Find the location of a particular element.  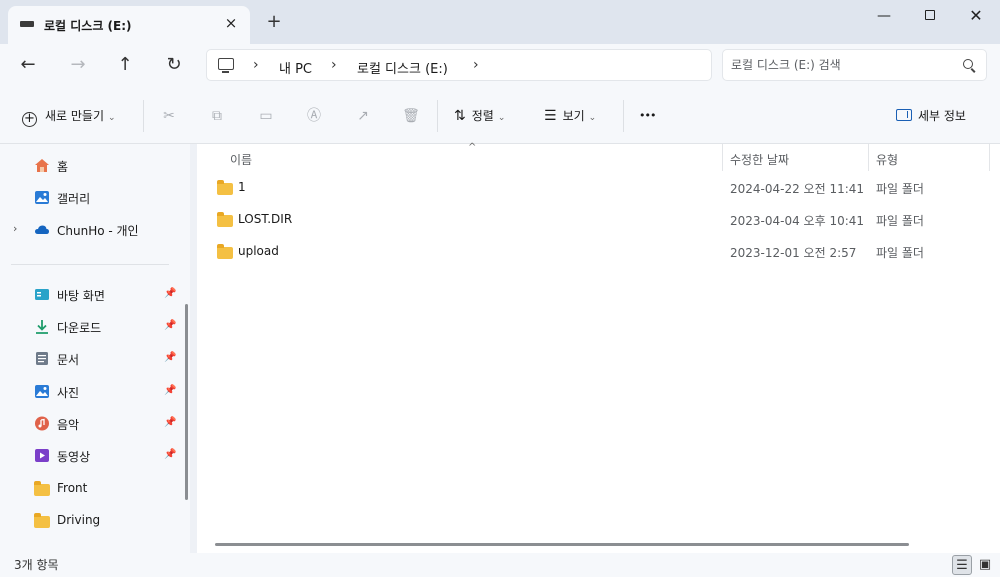

chevron-right-icon: › is located at coordinates (15, 228).